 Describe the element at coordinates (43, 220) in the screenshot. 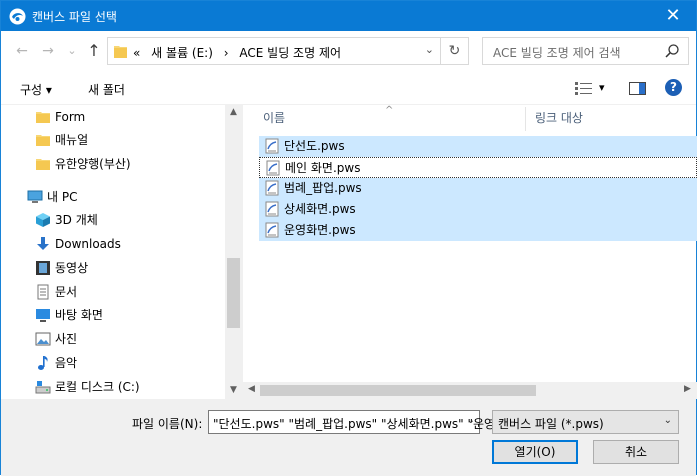

I see `cube-icon` at that location.